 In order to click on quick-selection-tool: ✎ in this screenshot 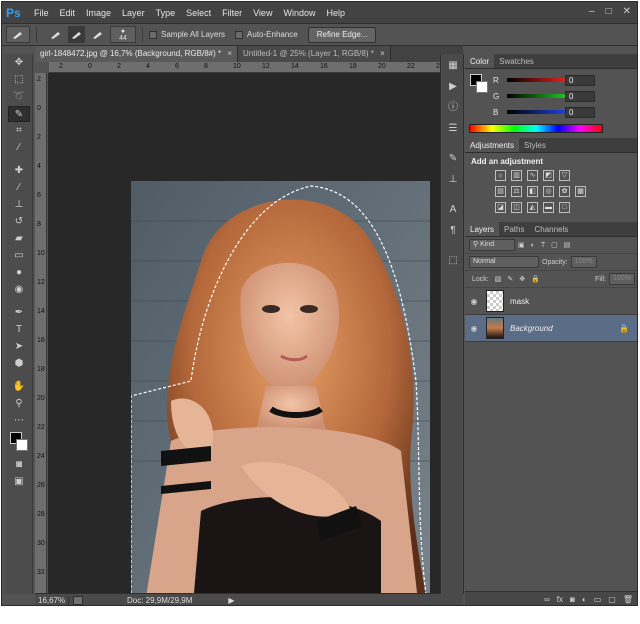, I will do `click(19, 114)`.